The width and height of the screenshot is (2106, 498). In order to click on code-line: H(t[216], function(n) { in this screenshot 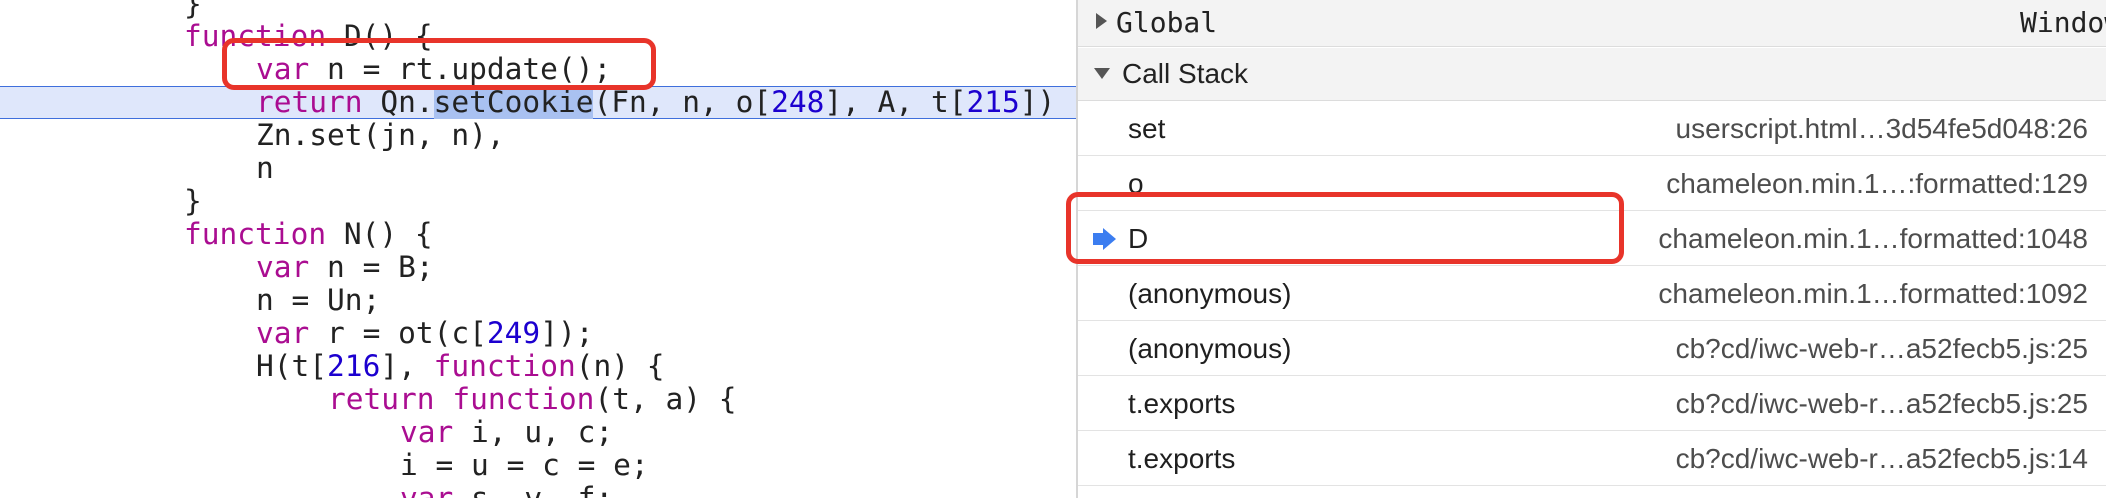, I will do `click(460, 366)`.